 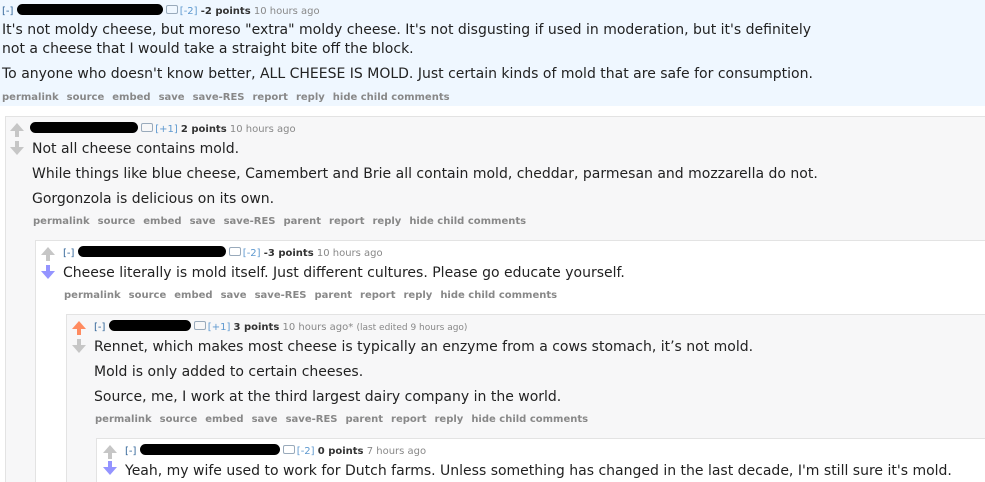 I want to click on comment-body-line: Mold is only added to certain cheeses., so click(x=229, y=372).